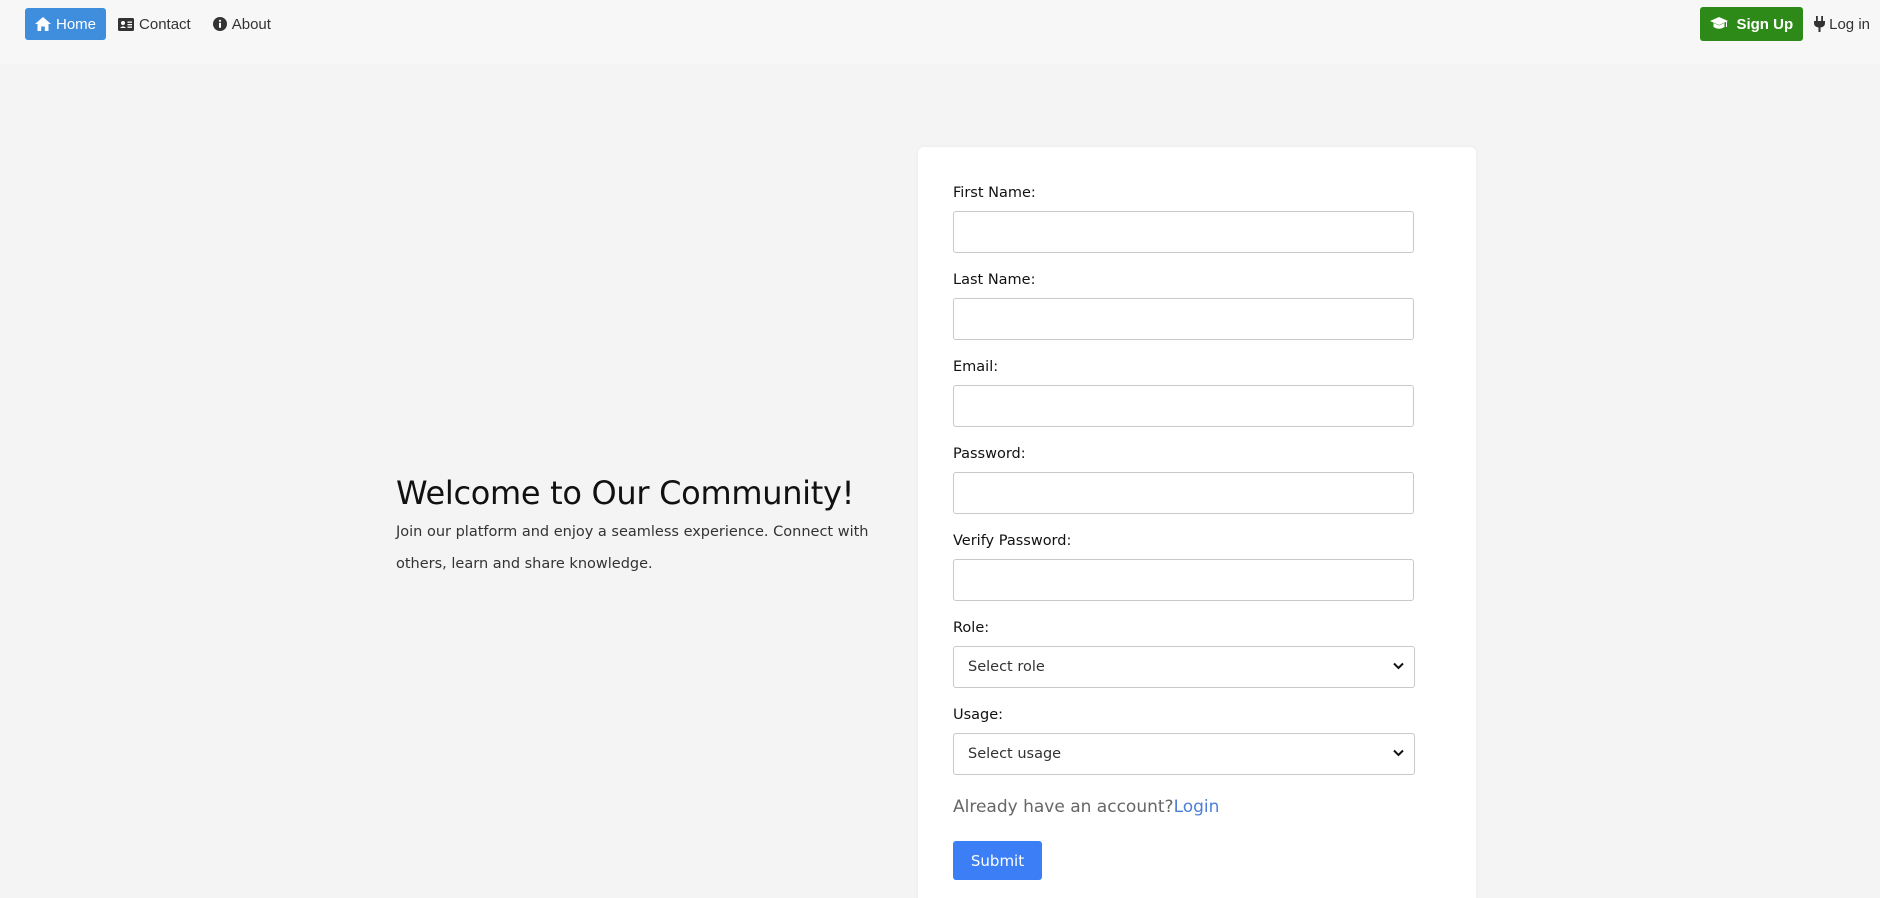  Describe the element at coordinates (1183, 232) in the screenshot. I see `first-name-input` at that location.